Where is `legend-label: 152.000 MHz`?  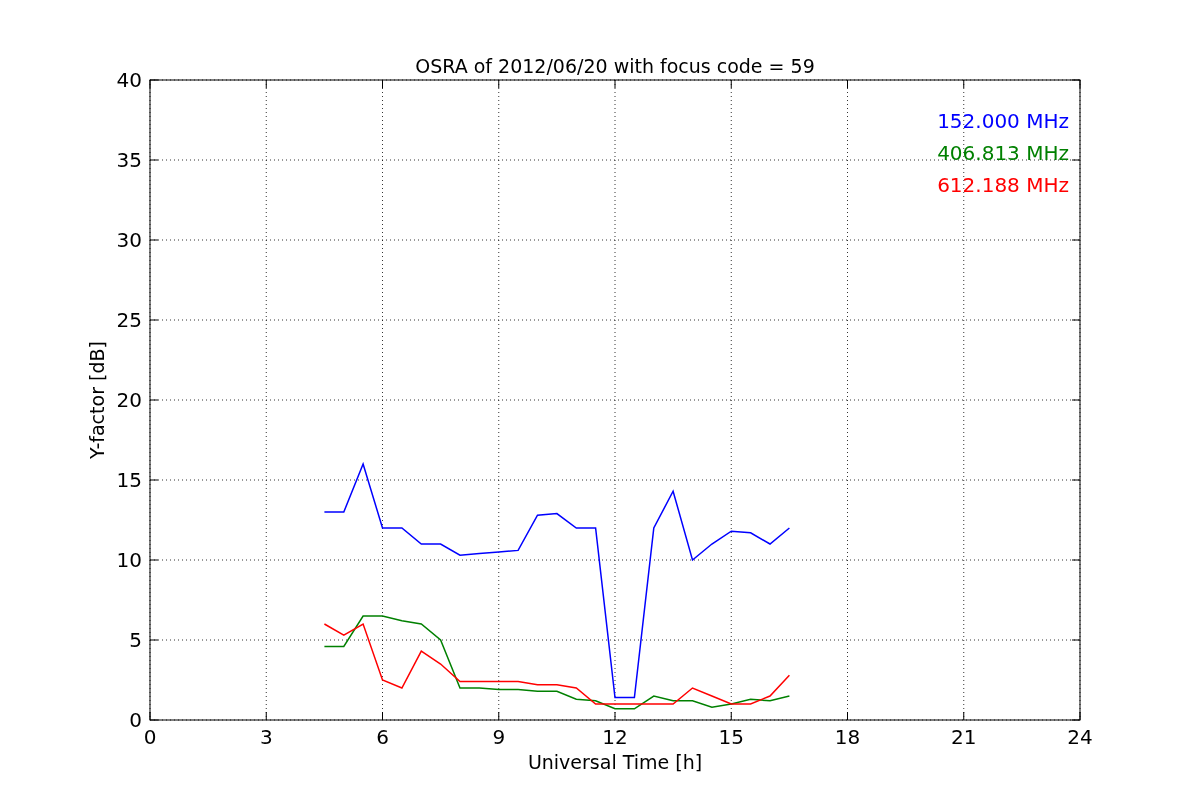
legend-label: 152.000 MHz is located at coordinates (1003, 121).